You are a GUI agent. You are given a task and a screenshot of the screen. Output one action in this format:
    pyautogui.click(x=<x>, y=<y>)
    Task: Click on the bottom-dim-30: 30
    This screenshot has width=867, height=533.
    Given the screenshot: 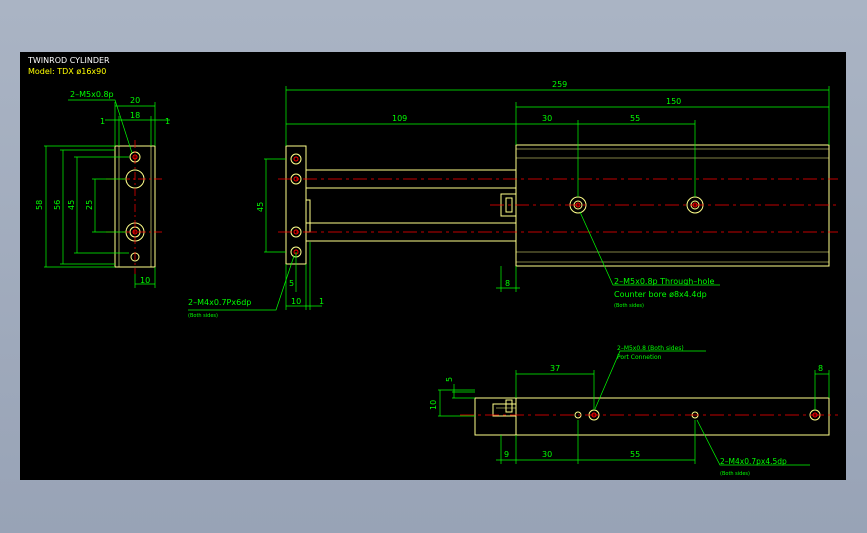 What is the action you would take?
    pyautogui.click(x=547, y=454)
    